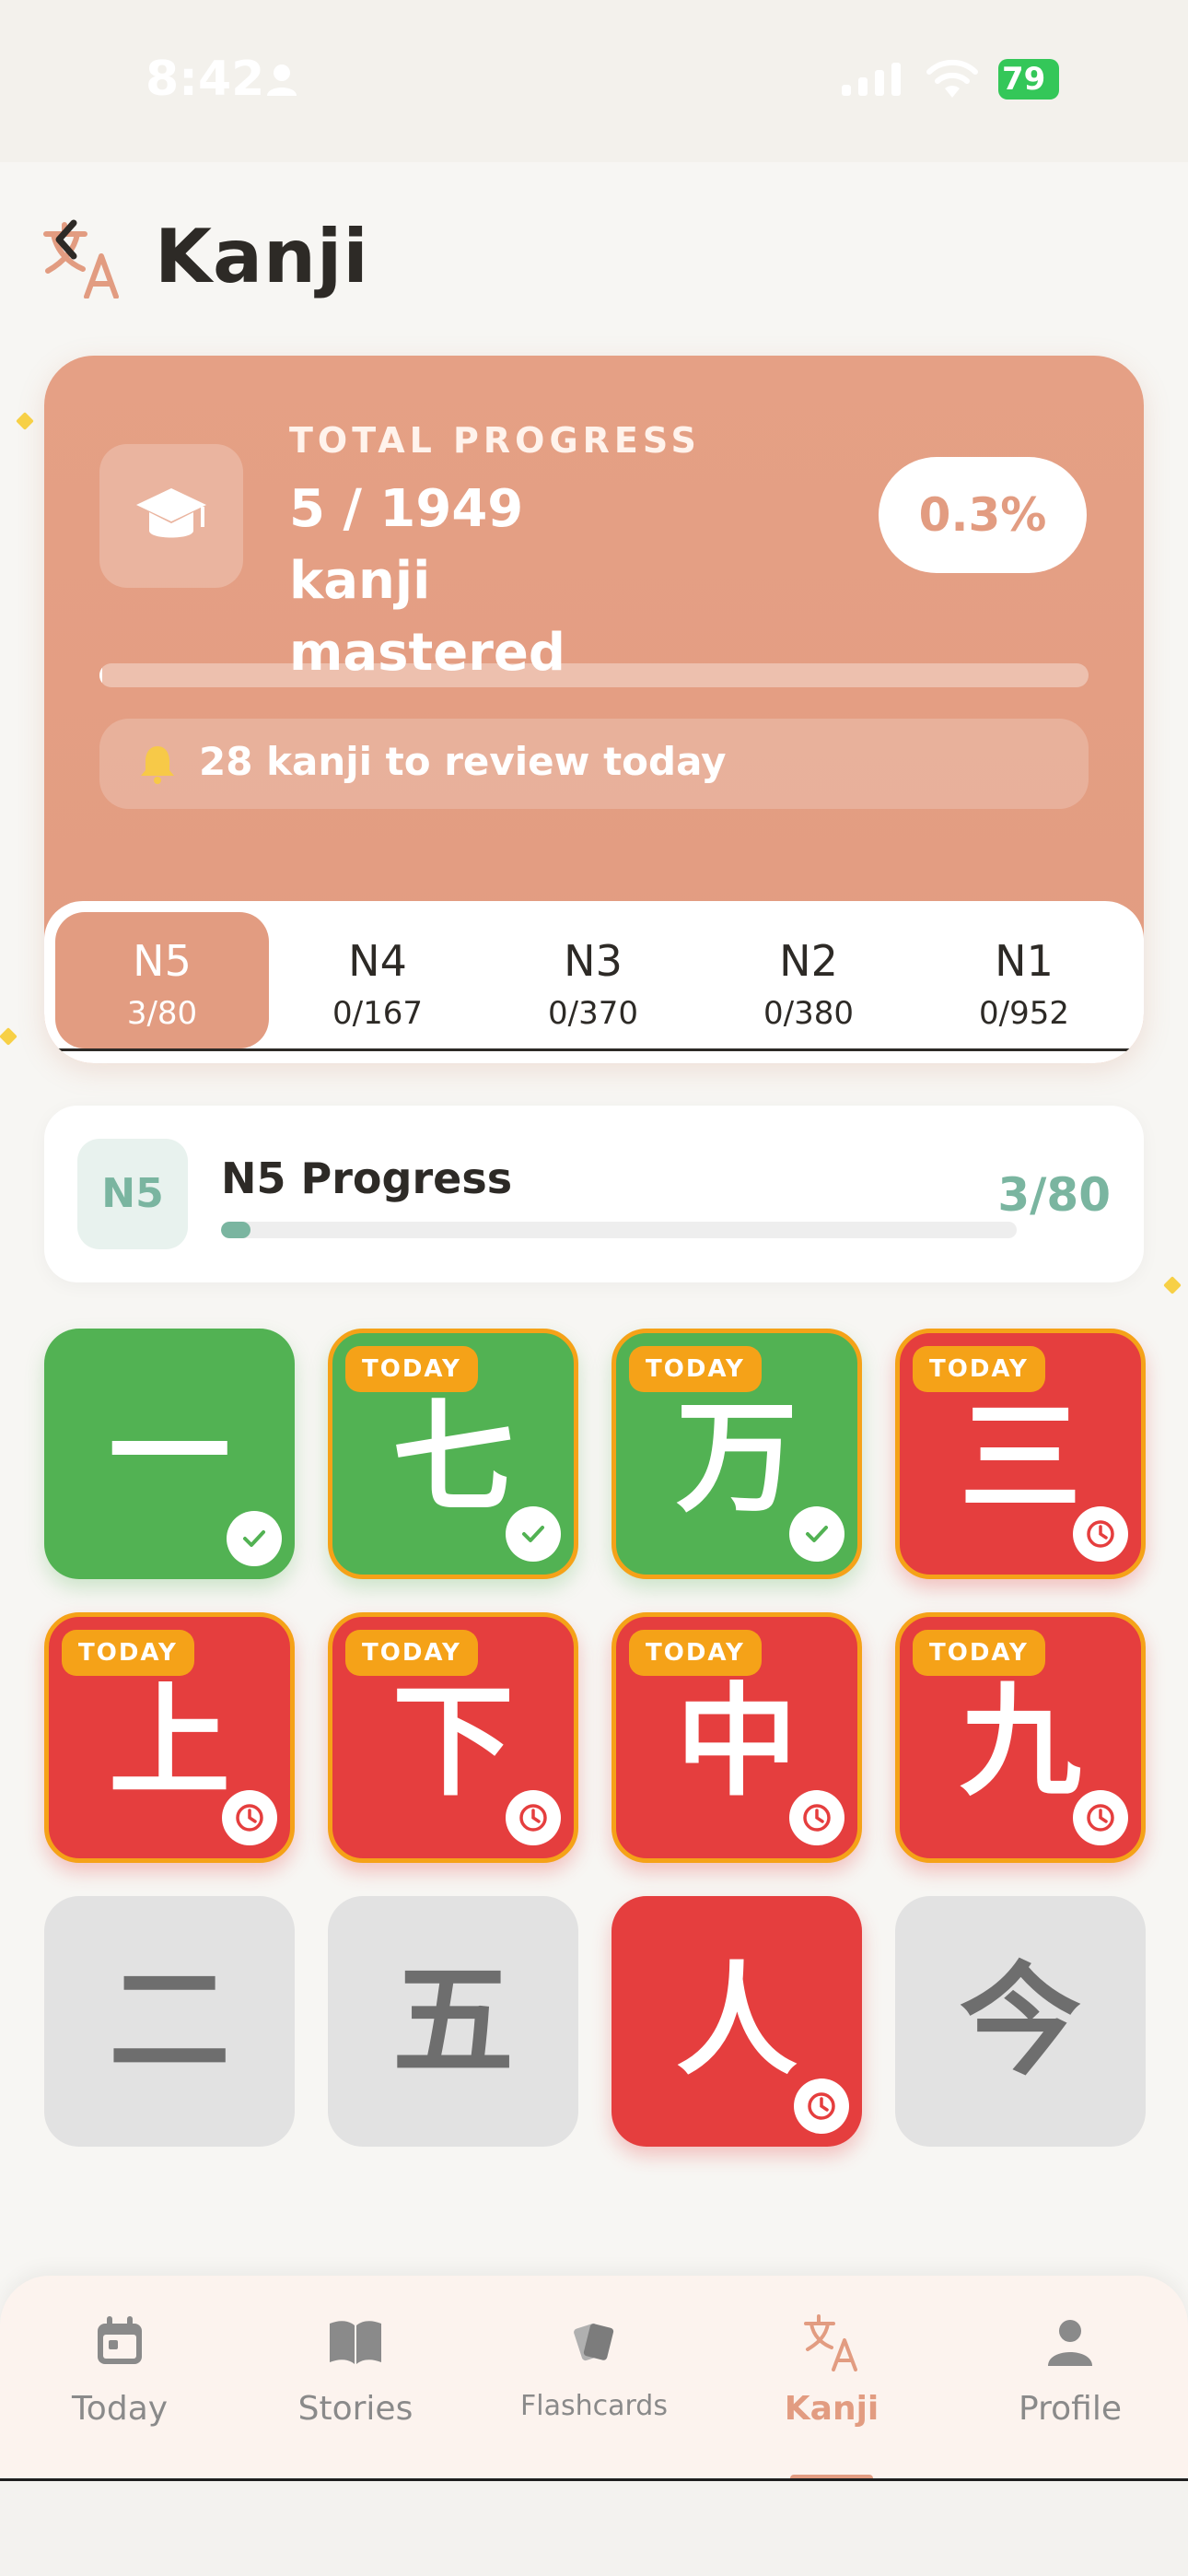 The width and height of the screenshot is (1188, 2576). I want to click on person-status-icon, so click(282, 80).